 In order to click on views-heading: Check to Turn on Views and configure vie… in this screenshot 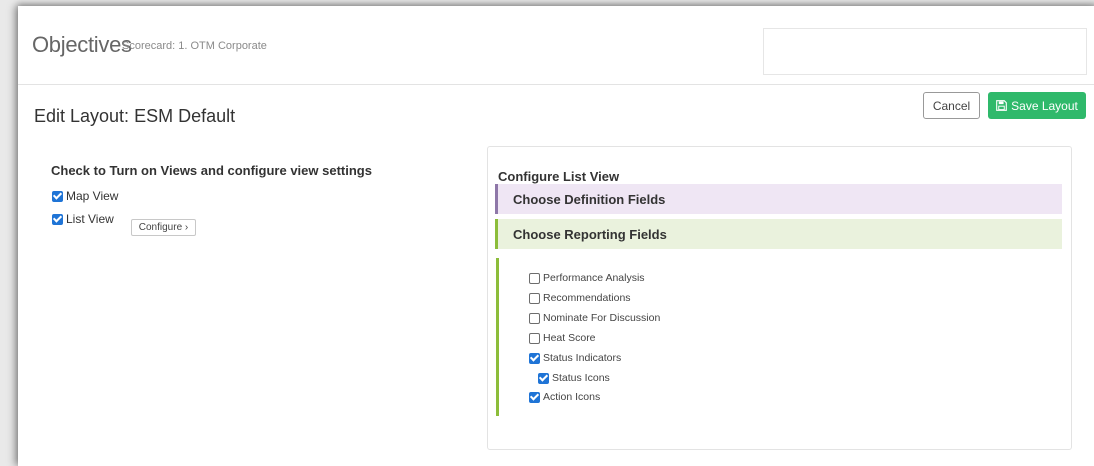, I will do `click(211, 170)`.